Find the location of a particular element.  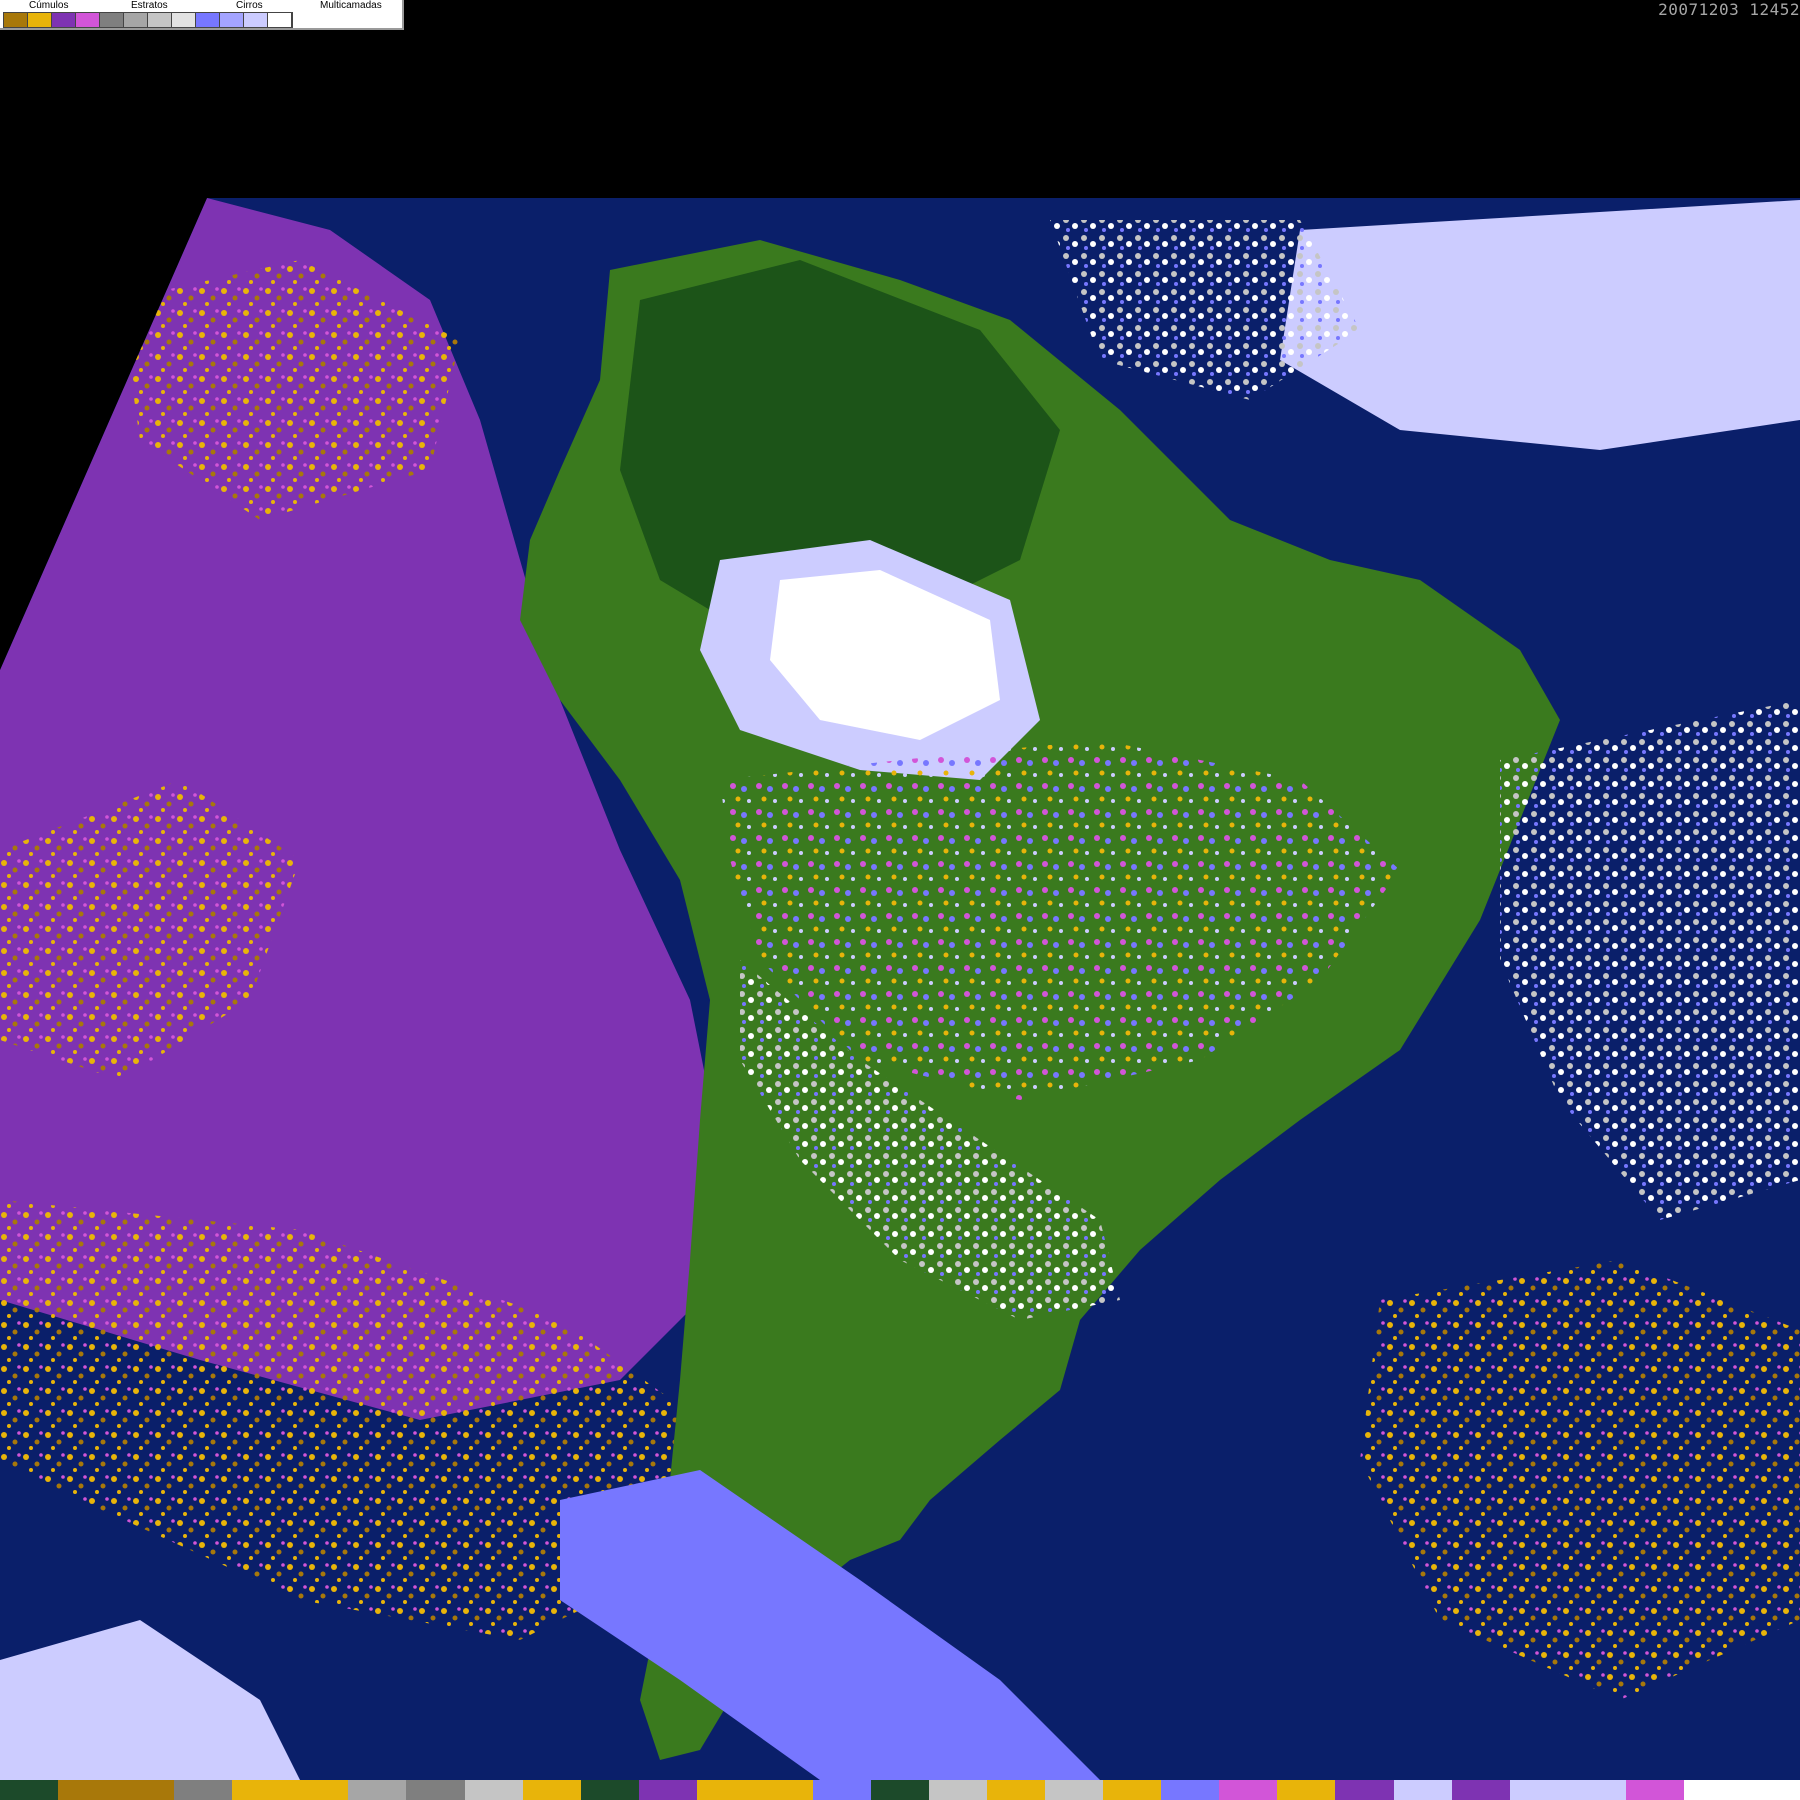

cloud-type-legend: Cúmulos Estratos Cirros Multicamadas is located at coordinates (202, 15).